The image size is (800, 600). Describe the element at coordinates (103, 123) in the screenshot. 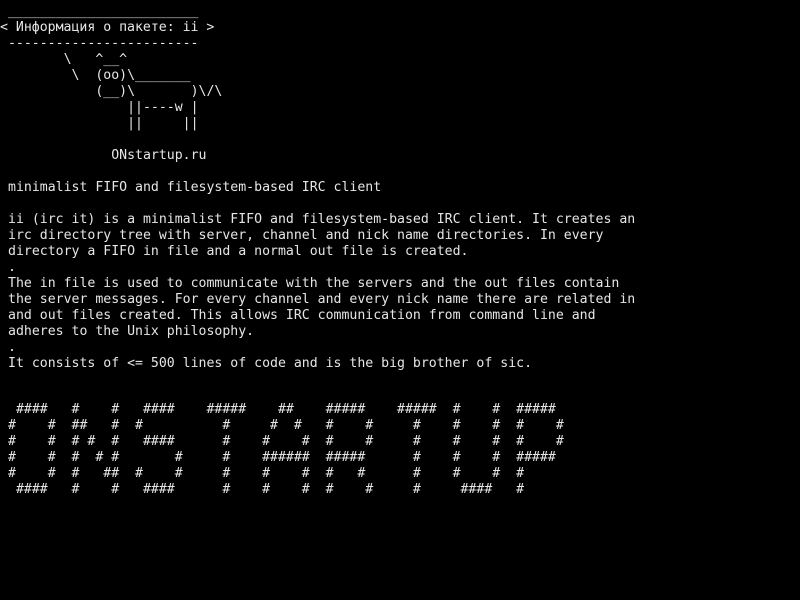

I see `cow-line: || ||` at that location.